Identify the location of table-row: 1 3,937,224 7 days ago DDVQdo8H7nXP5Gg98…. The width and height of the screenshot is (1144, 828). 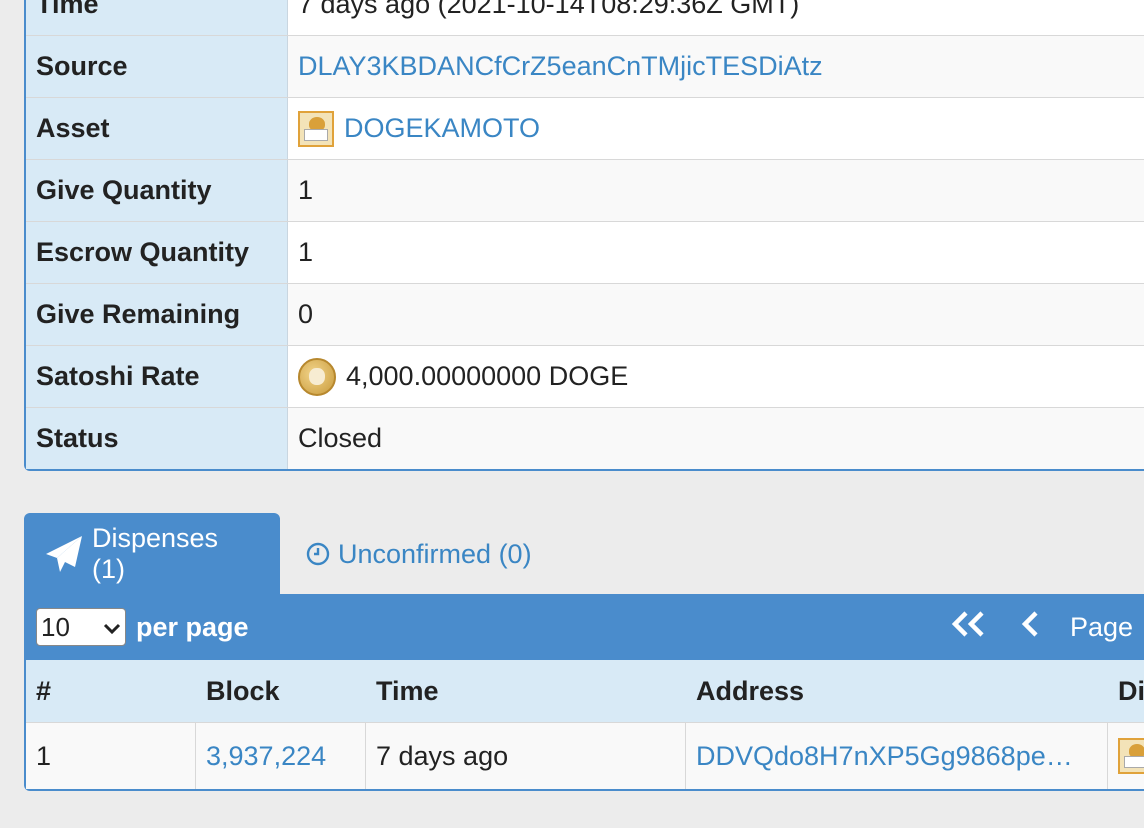
(585, 755).